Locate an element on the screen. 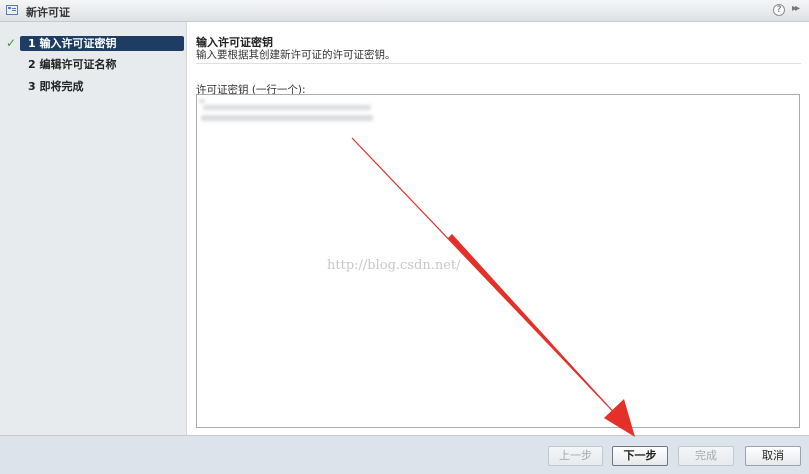  dialog-window-icon is located at coordinates (12, 10).